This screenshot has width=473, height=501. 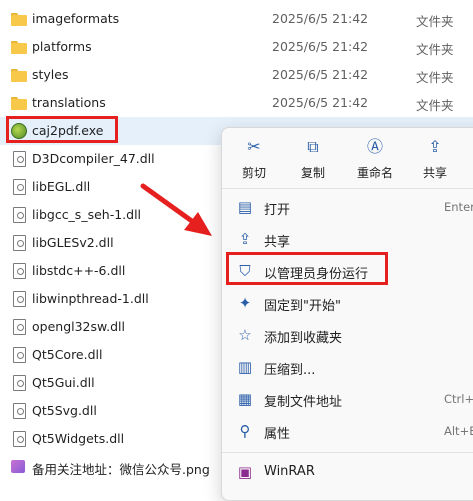 What do you see at coordinates (434, 173) in the screenshot?
I see `share-label: 共享` at bounding box center [434, 173].